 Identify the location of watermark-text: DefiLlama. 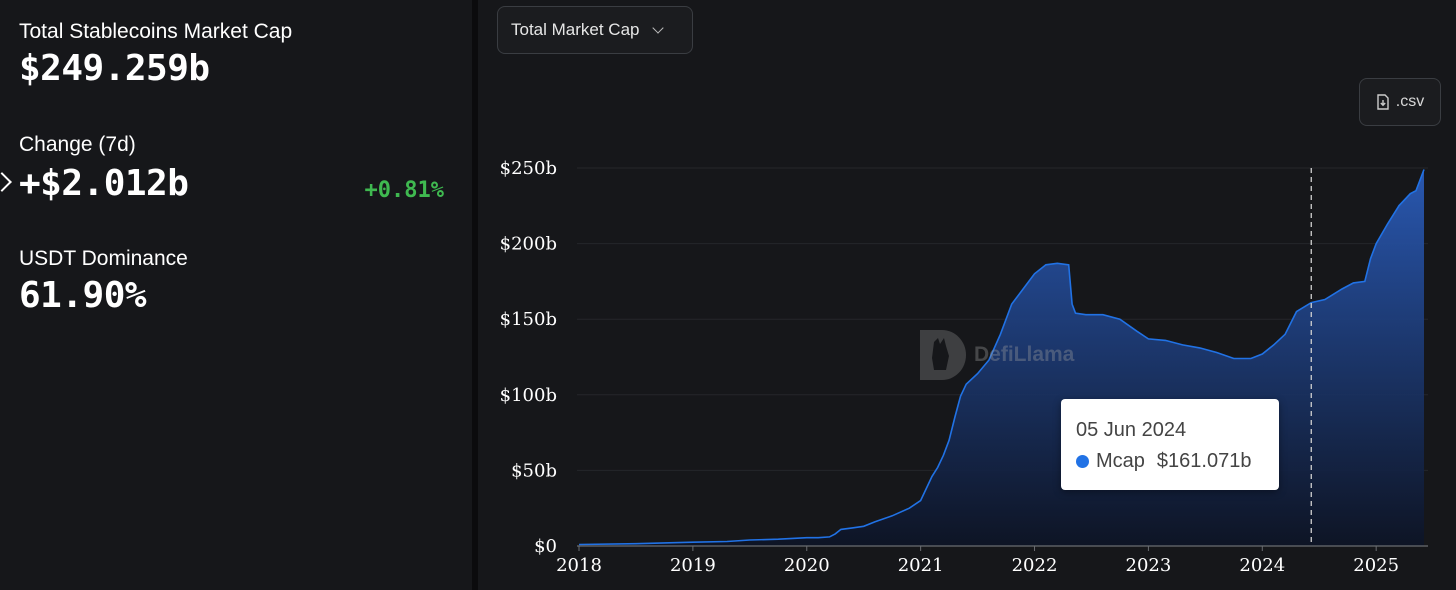
(1024, 354).